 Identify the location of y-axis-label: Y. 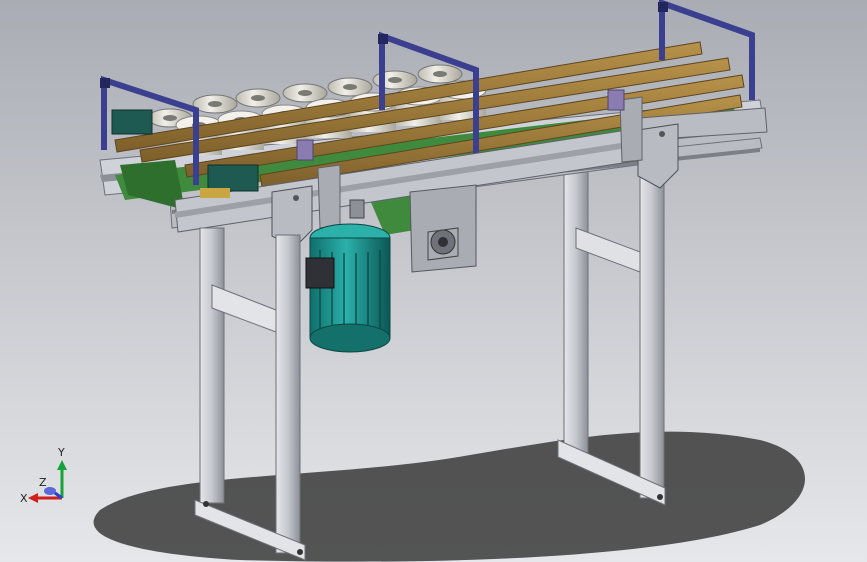
(61, 452).